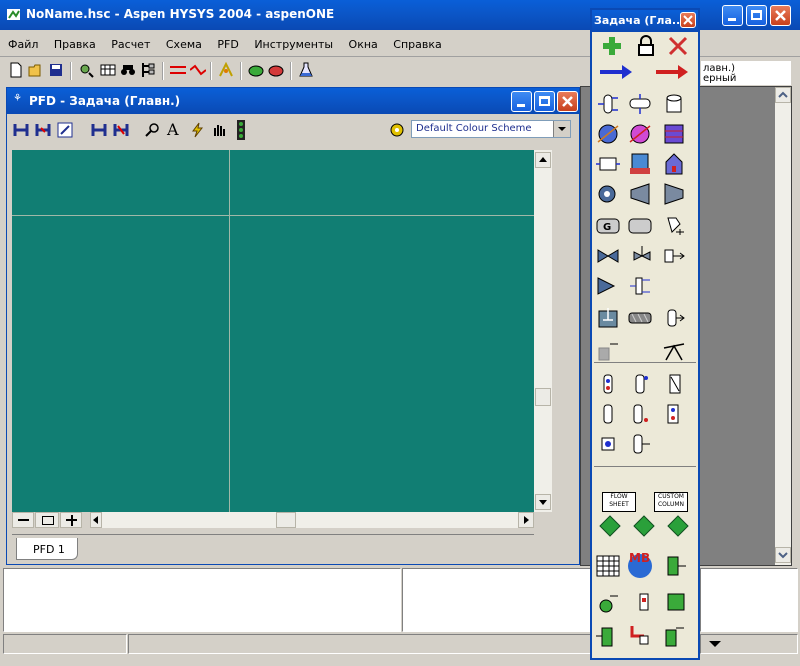  I want to click on minimize-button, so click(732, 15).